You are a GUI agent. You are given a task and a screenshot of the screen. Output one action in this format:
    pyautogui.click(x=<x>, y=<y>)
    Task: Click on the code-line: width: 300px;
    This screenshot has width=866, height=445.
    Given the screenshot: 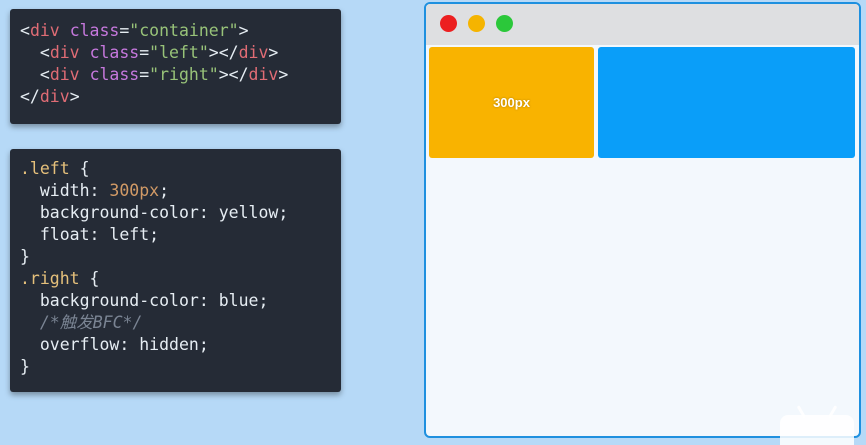 What is the action you would take?
    pyautogui.click(x=175, y=191)
    